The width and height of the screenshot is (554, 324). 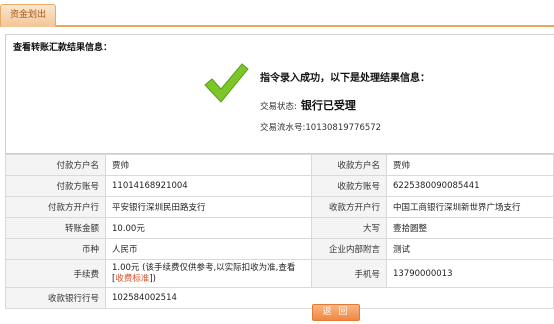 I want to click on transaction-serial: 交易流水号:10130819776572, so click(x=320, y=127).